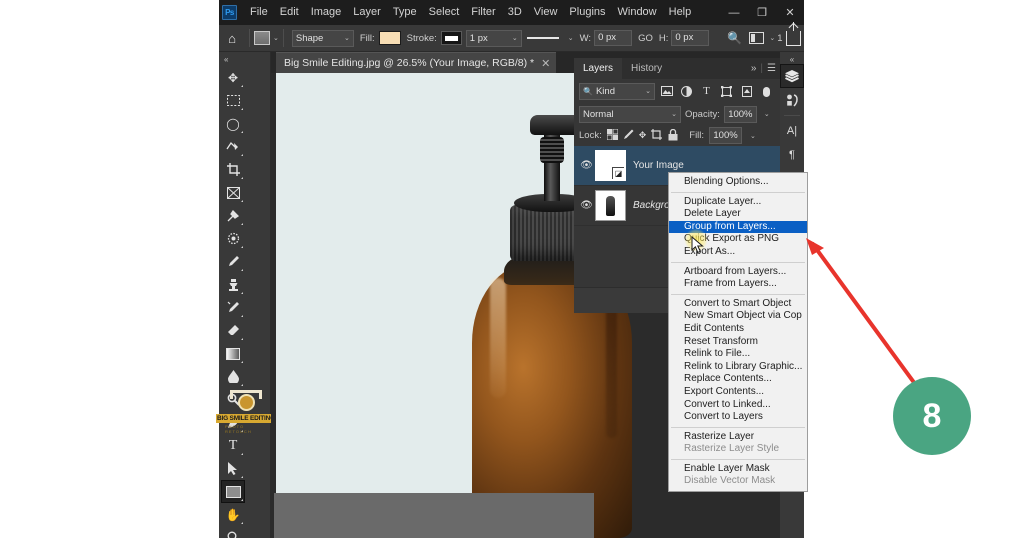 This screenshot has width=1024, height=538. Describe the element at coordinates (771, 68) in the screenshot. I see `panel-menu-icon: ☰` at that location.